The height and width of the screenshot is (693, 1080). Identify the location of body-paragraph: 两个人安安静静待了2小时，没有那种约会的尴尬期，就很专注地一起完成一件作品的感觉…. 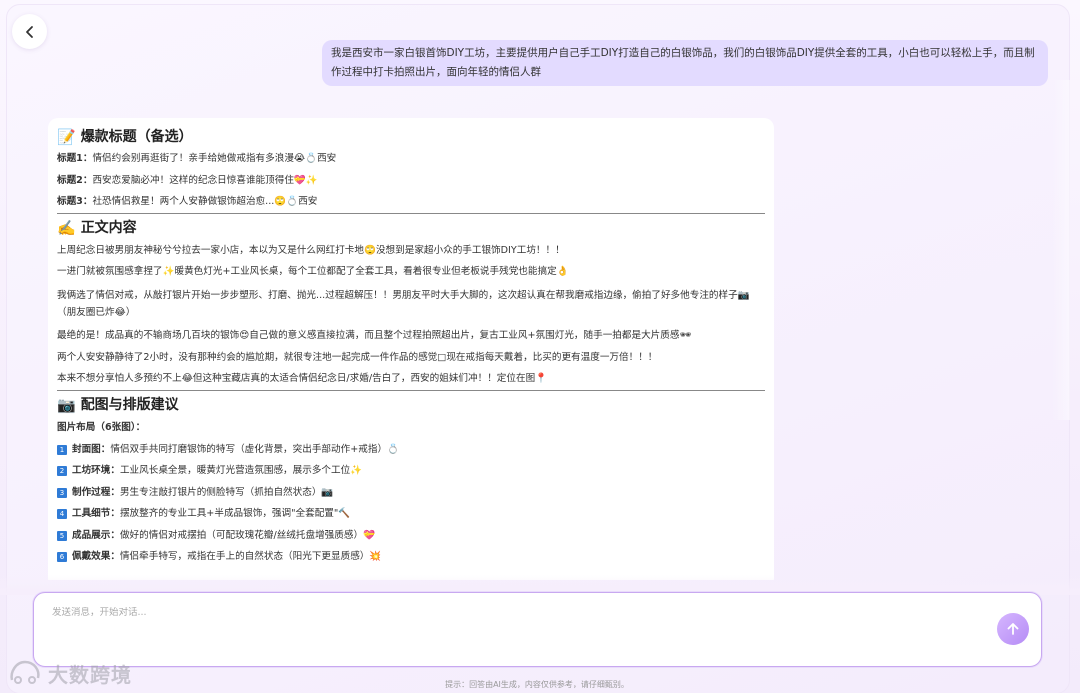
(357, 357).